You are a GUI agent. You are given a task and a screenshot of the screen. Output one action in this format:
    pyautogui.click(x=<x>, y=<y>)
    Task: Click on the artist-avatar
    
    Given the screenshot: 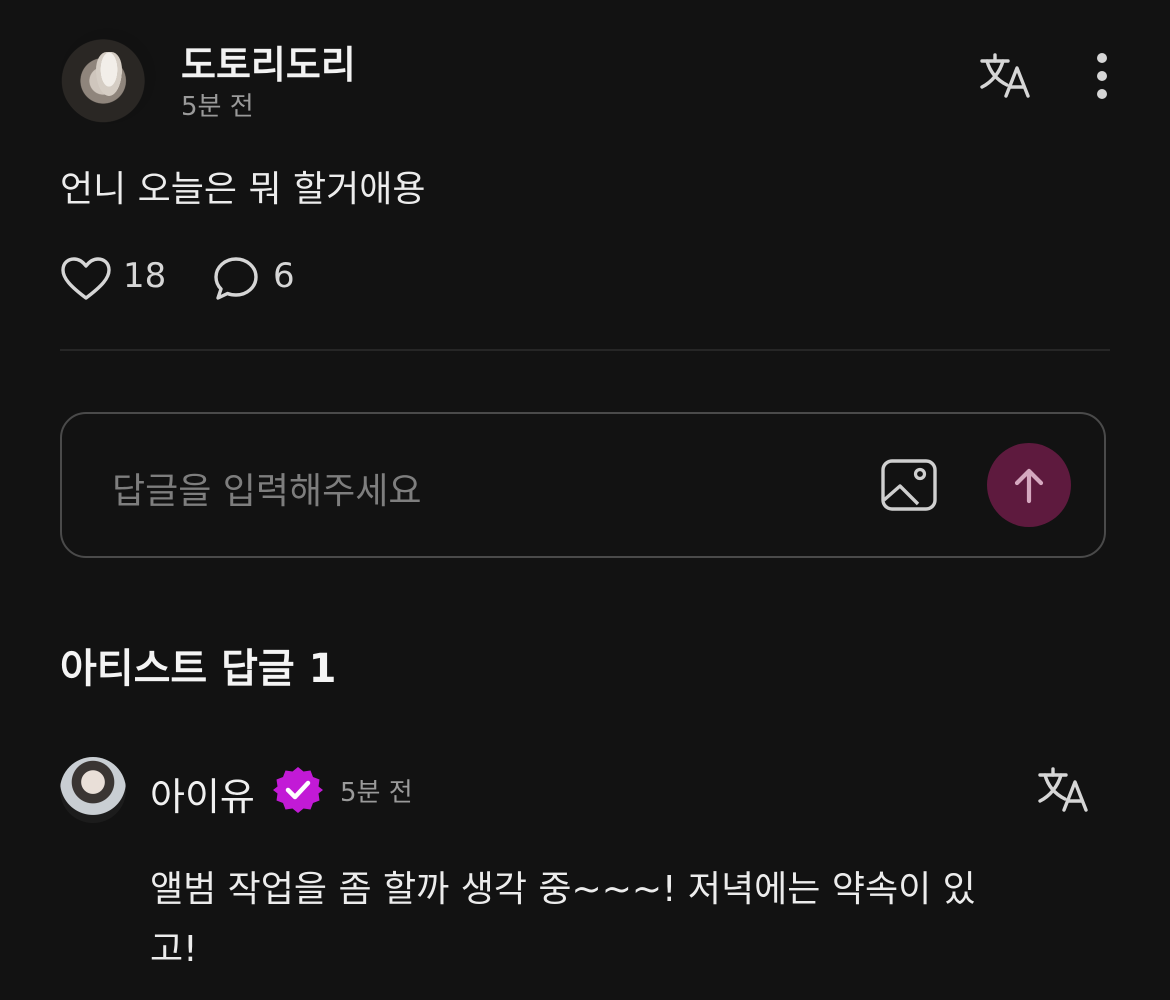 What is the action you would take?
    pyautogui.click(x=93, y=790)
    